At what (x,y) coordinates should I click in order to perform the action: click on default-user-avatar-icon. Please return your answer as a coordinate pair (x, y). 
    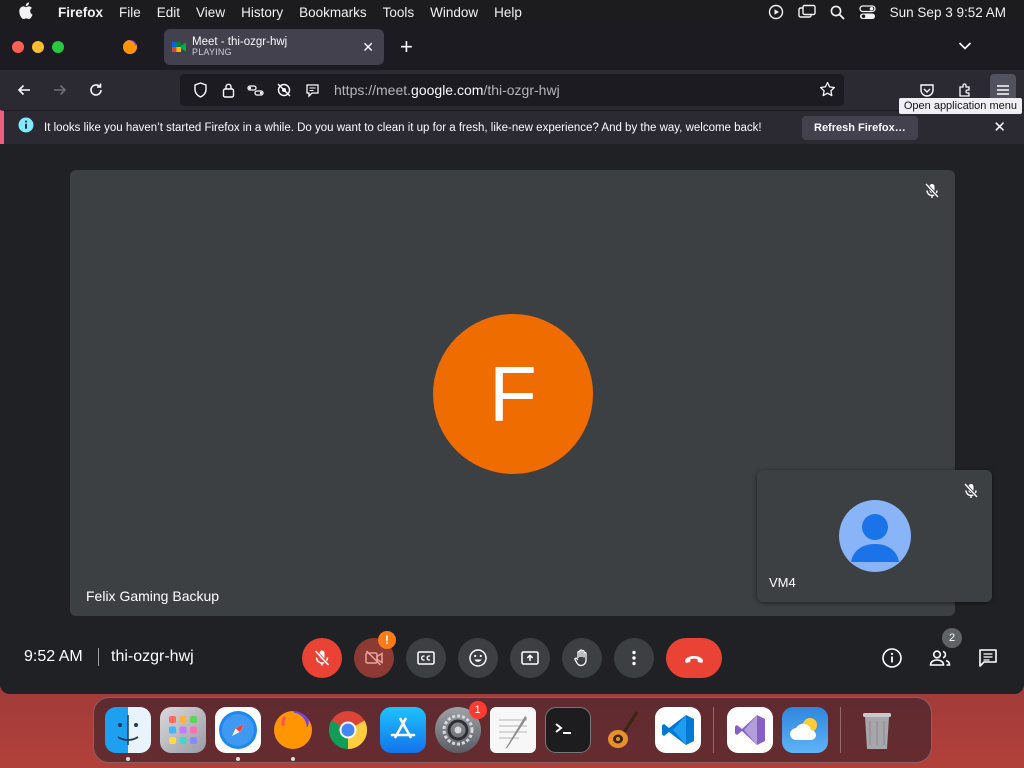
    Looking at the image, I should click on (875, 536).